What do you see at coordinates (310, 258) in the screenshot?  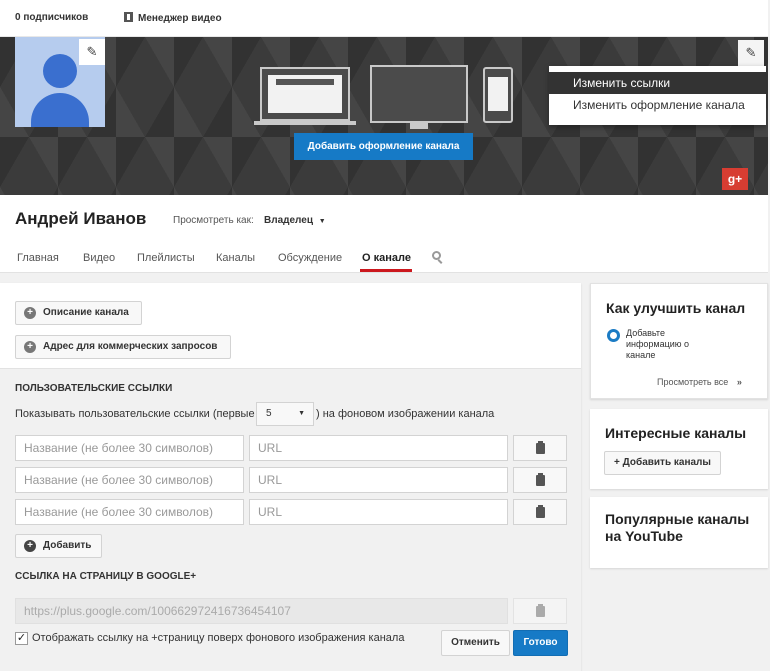 I see `tab-discussion: Обсуждение` at bounding box center [310, 258].